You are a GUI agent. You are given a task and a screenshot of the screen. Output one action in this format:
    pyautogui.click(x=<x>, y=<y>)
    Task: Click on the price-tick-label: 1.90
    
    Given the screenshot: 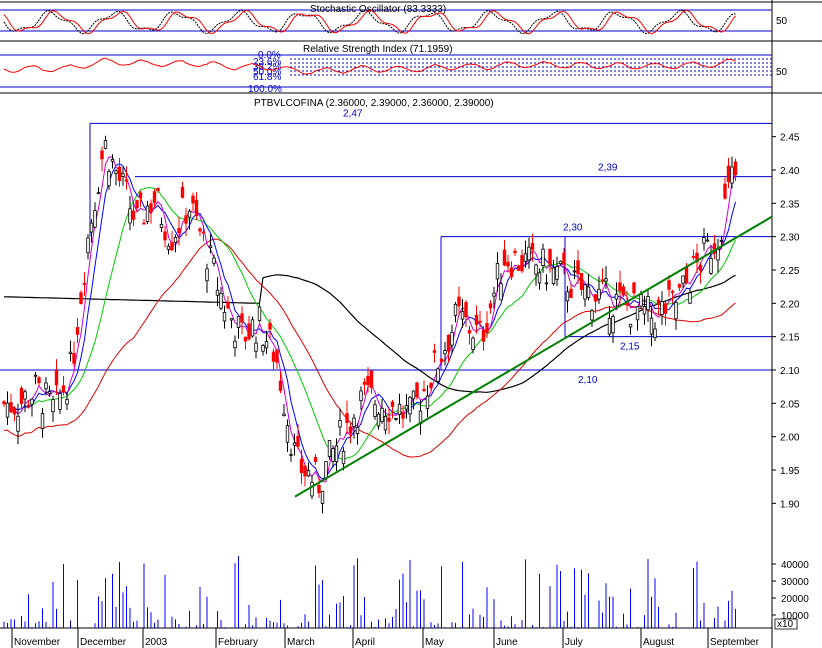 What is the action you would take?
    pyautogui.click(x=790, y=504)
    